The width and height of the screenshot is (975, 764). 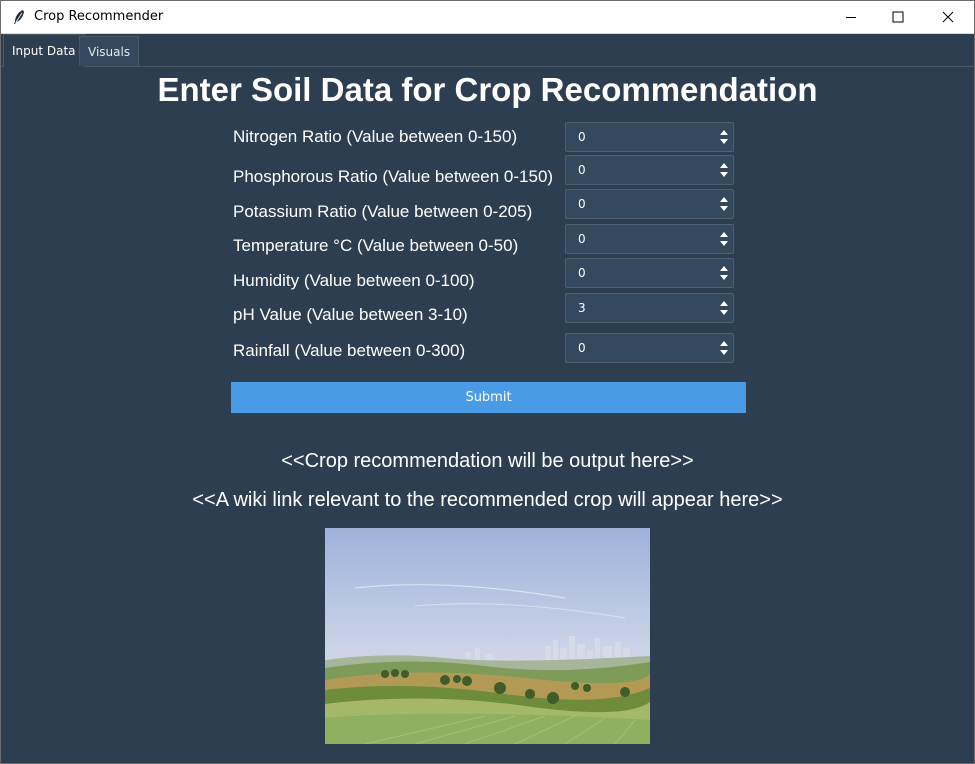 What do you see at coordinates (375, 136) in the screenshot?
I see `nitrogen-label: Nitrogen Ratio (Value between 0-150)` at bounding box center [375, 136].